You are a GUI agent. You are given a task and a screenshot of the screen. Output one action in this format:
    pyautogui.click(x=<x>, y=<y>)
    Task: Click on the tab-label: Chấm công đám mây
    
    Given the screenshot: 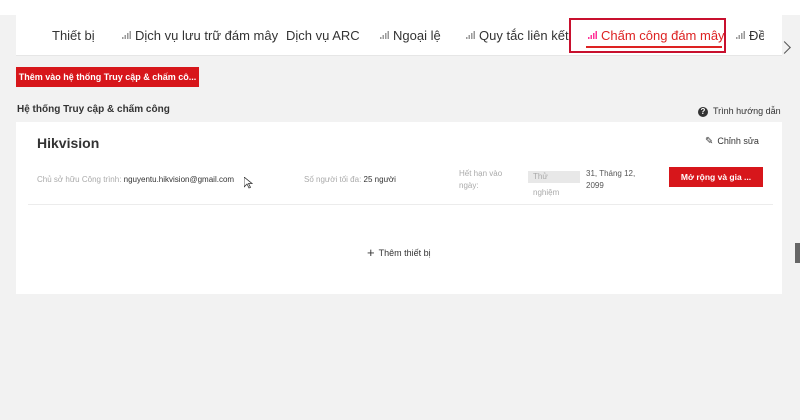 What is the action you would take?
    pyautogui.click(x=663, y=35)
    